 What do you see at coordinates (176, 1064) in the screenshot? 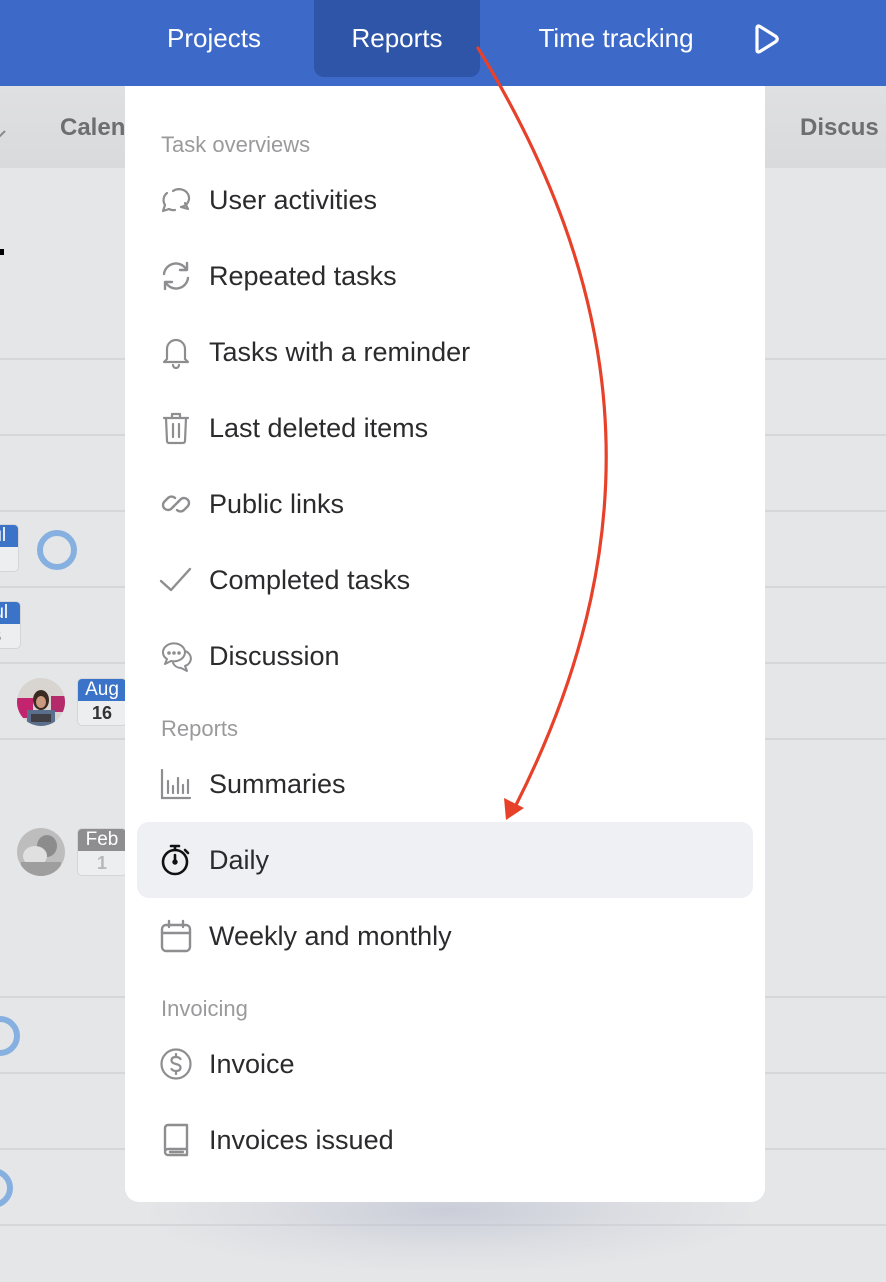
I see `dollar-icon` at bounding box center [176, 1064].